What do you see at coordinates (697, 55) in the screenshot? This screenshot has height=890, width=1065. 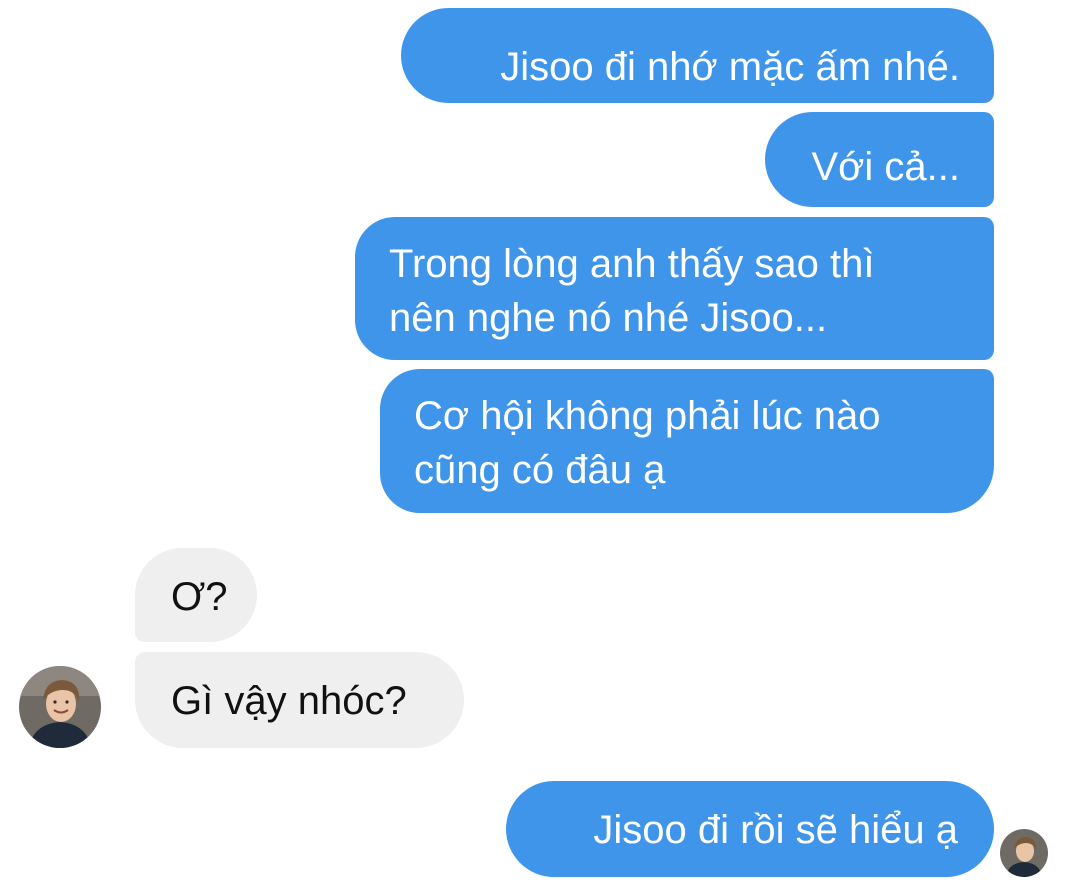 I see `outgoing-message-bubble: Jisoo đi nhớ mặc ấm nhé.` at bounding box center [697, 55].